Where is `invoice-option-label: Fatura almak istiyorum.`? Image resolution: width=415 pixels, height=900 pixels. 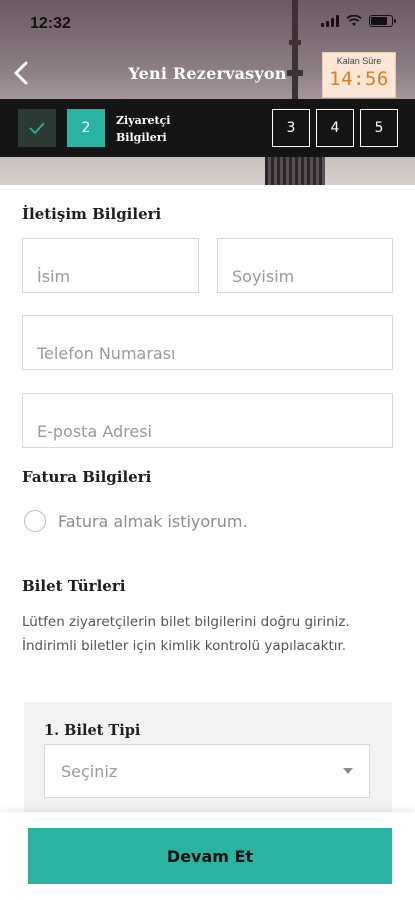 invoice-option-label: Fatura almak istiyorum. is located at coordinates (153, 521).